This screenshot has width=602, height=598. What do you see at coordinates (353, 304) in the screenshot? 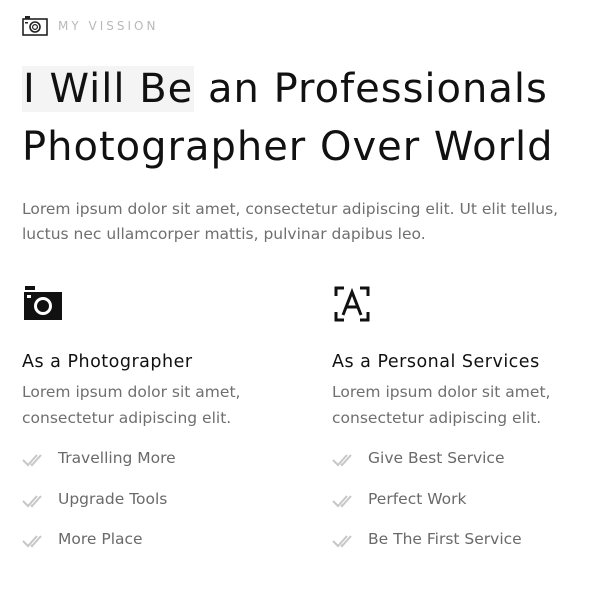
I see `font-icon` at bounding box center [353, 304].